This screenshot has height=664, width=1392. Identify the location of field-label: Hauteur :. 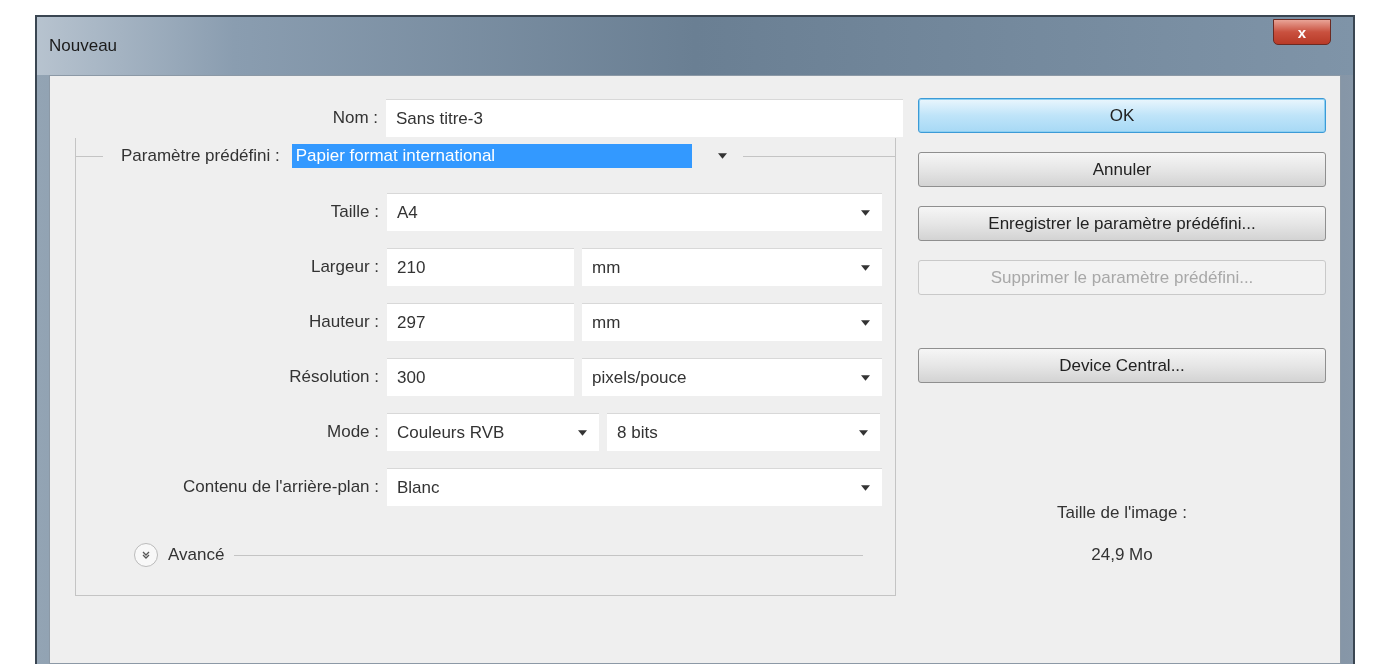
(343, 322).